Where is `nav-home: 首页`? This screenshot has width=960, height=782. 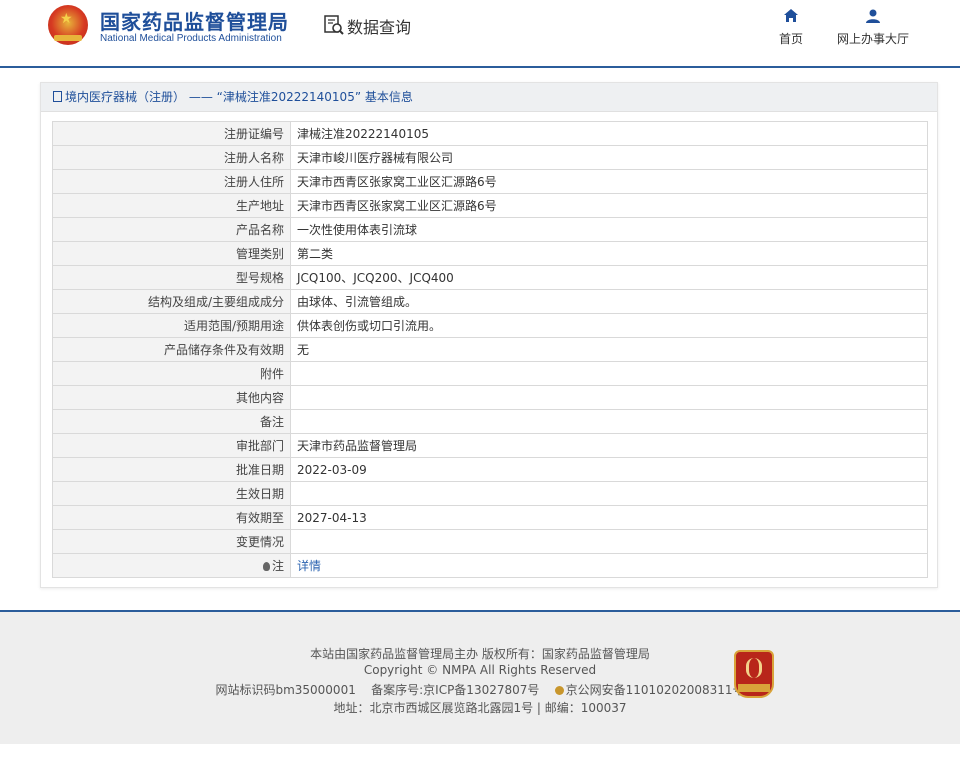
nav-home: 首页 is located at coordinates (791, 27).